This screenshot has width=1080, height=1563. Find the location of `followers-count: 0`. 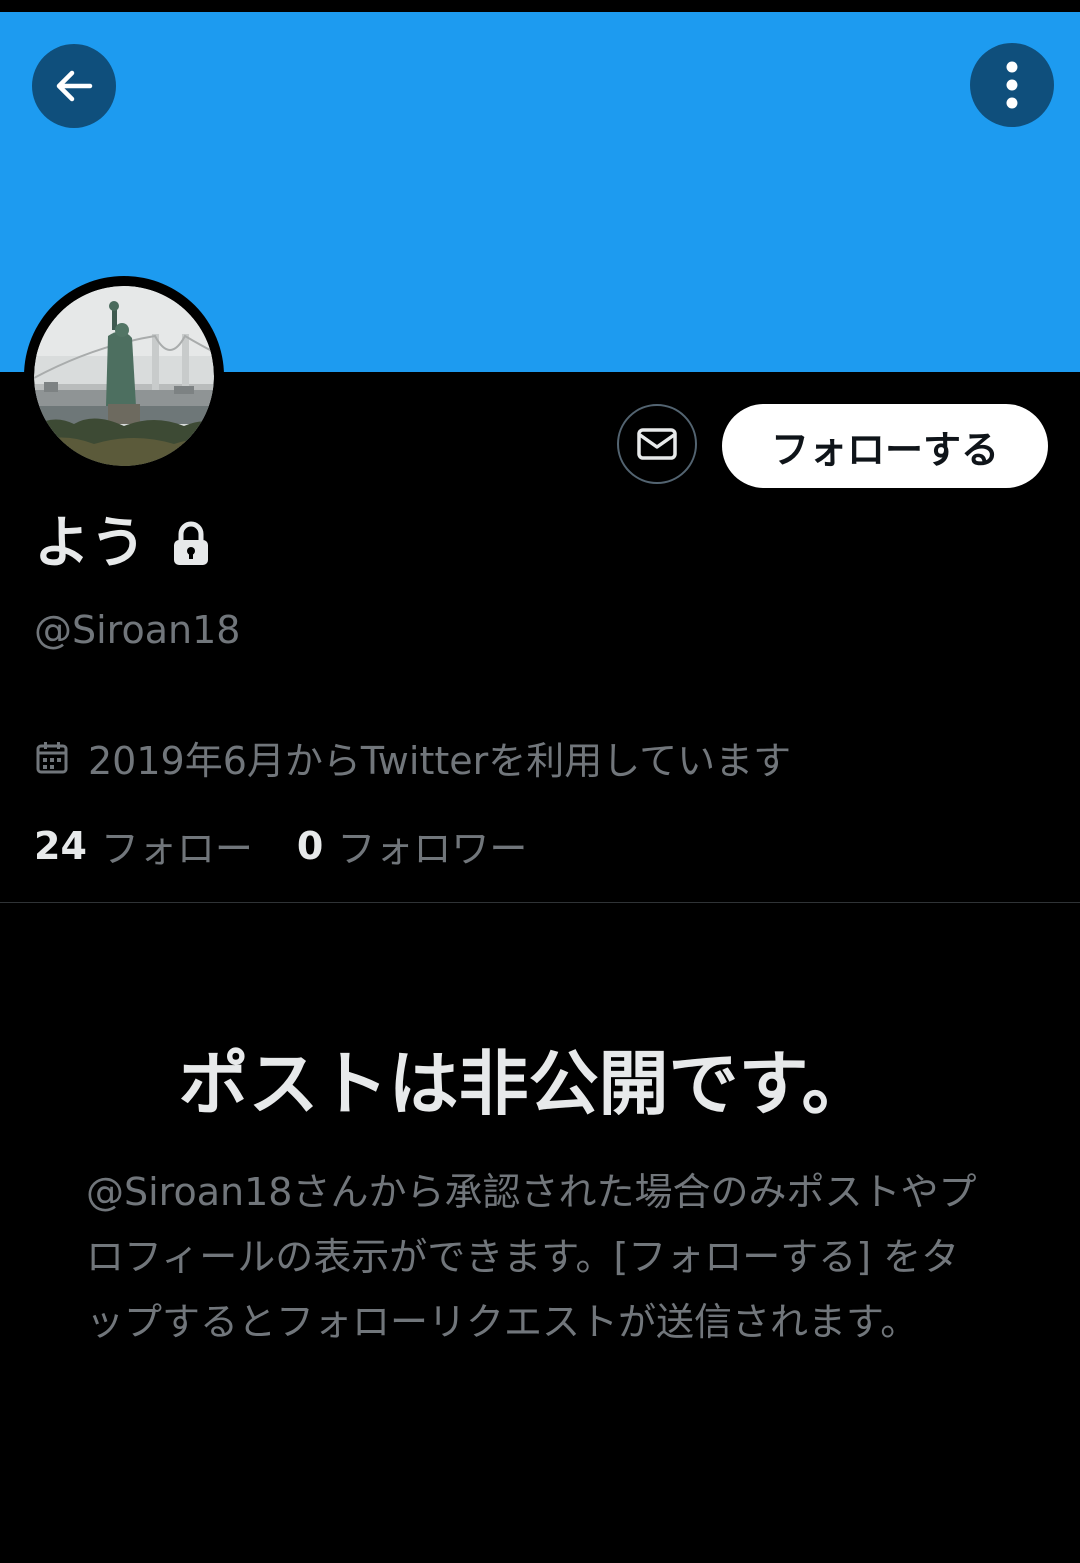

followers-count: 0 is located at coordinates (310, 845).